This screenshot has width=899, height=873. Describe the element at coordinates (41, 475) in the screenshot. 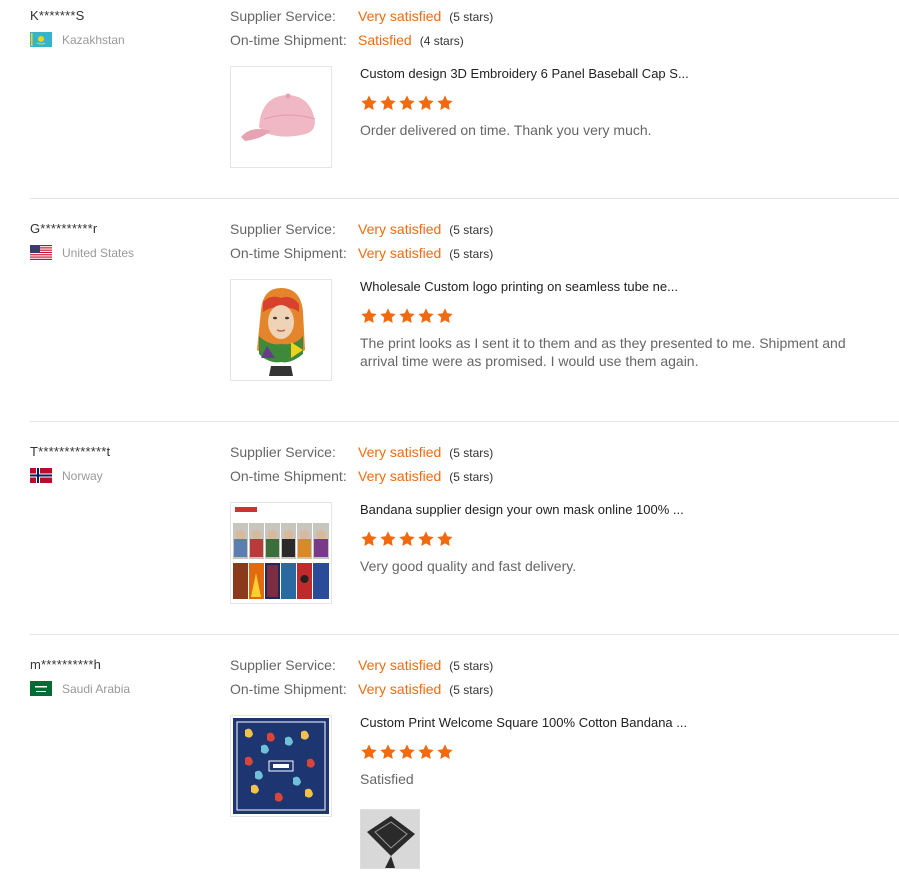

I see `norway-flag-icon` at that location.